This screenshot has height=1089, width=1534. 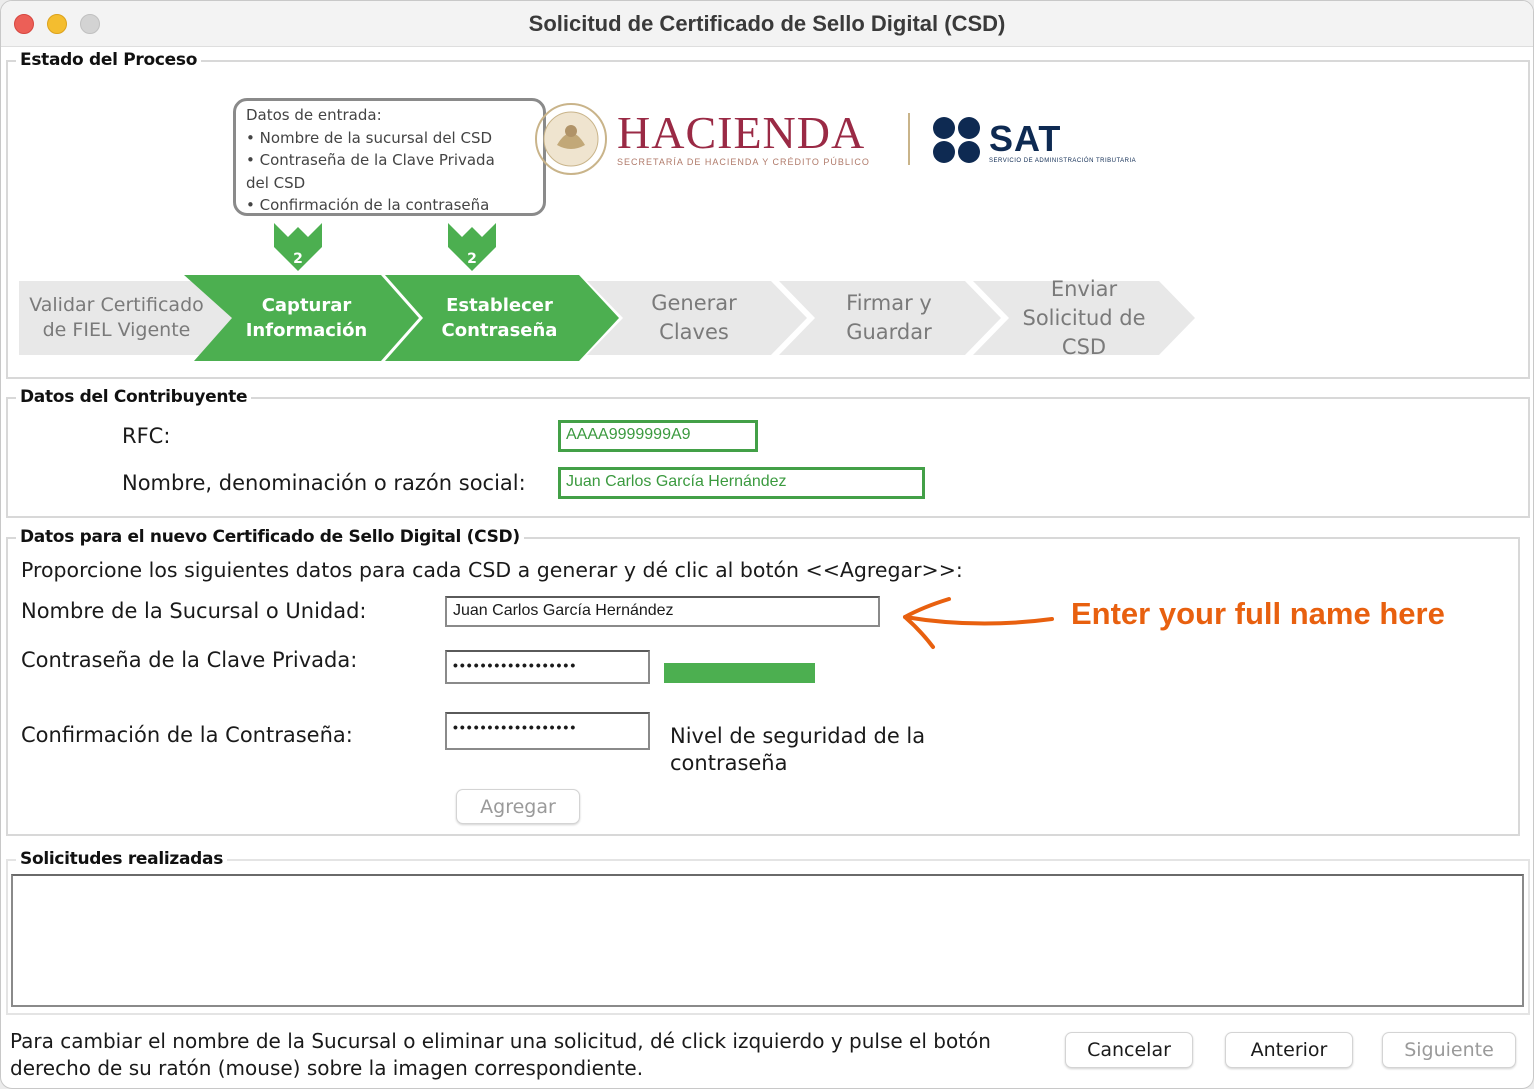 What do you see at coordinates (797, 750) in the screenshot?
I see `password-security-level-label: Nivel de seguridad de la contraseña` at bounding box center [797, 750].